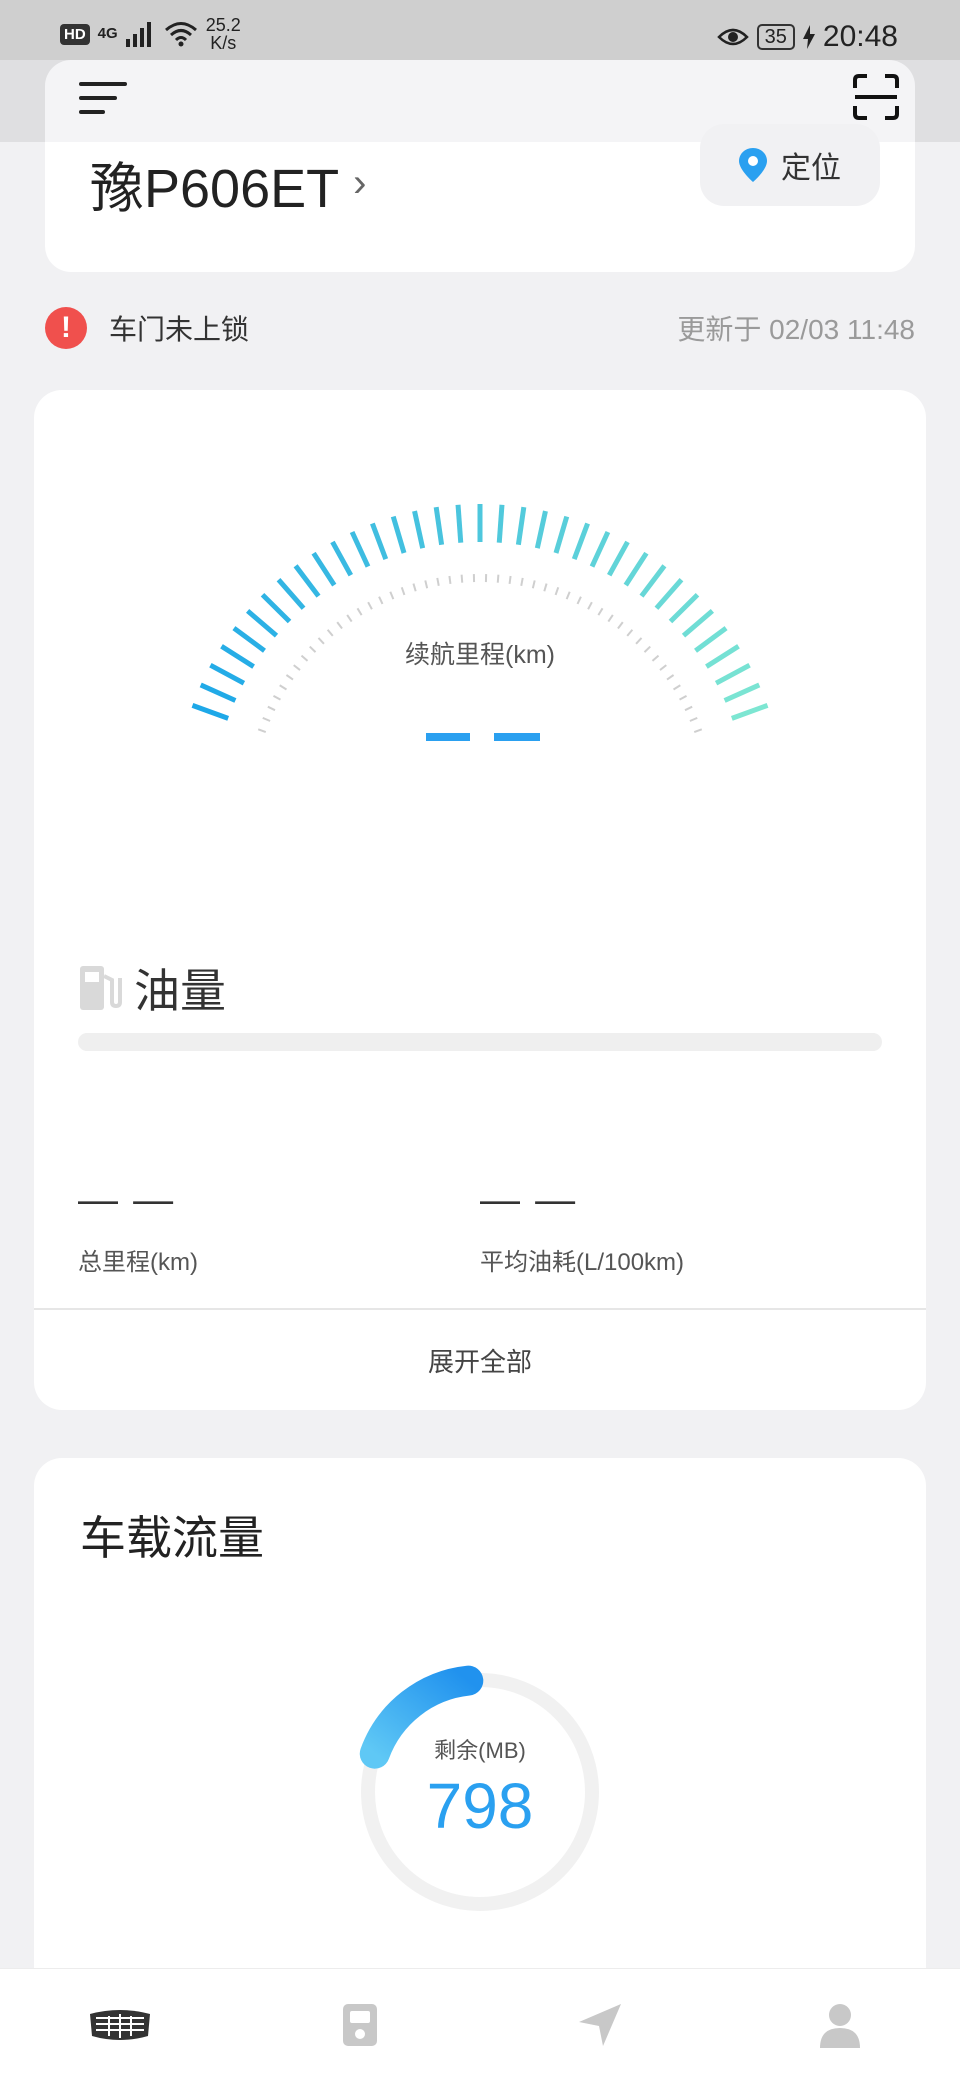 Image resolution: width=960 pixels, height=2080 pixels. I want to click on net-speed: 25.2 K/s, so click(223, 34).